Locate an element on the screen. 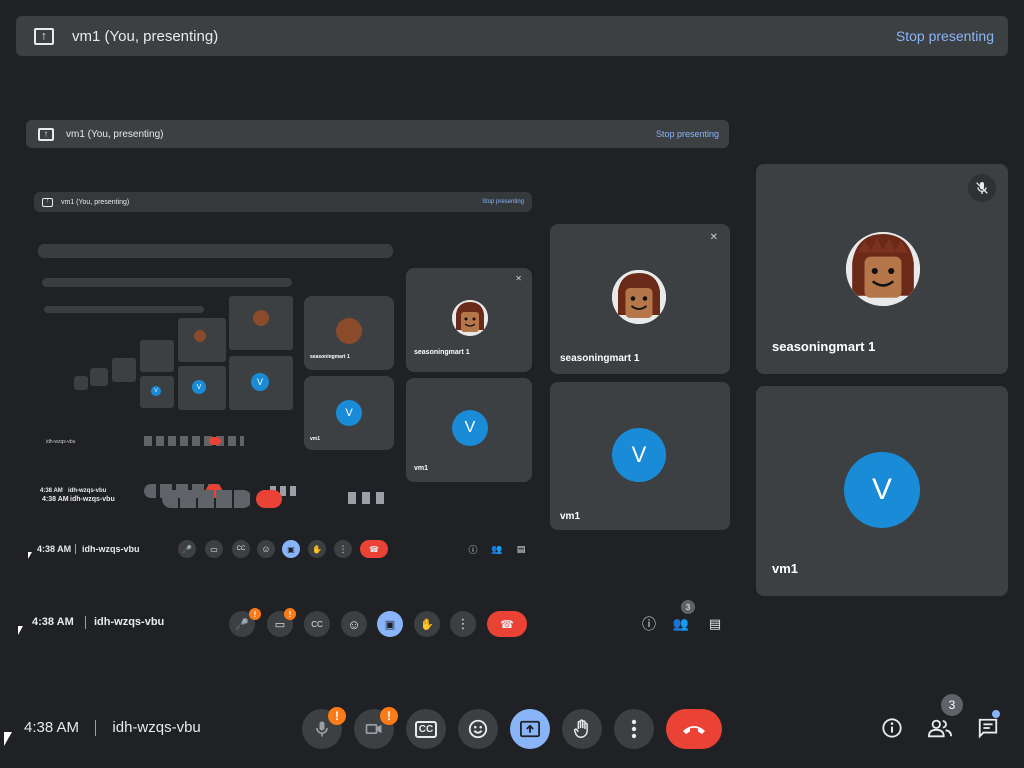  shared-stop-presenting: Stop presenting is located at coordinates (687, 134).